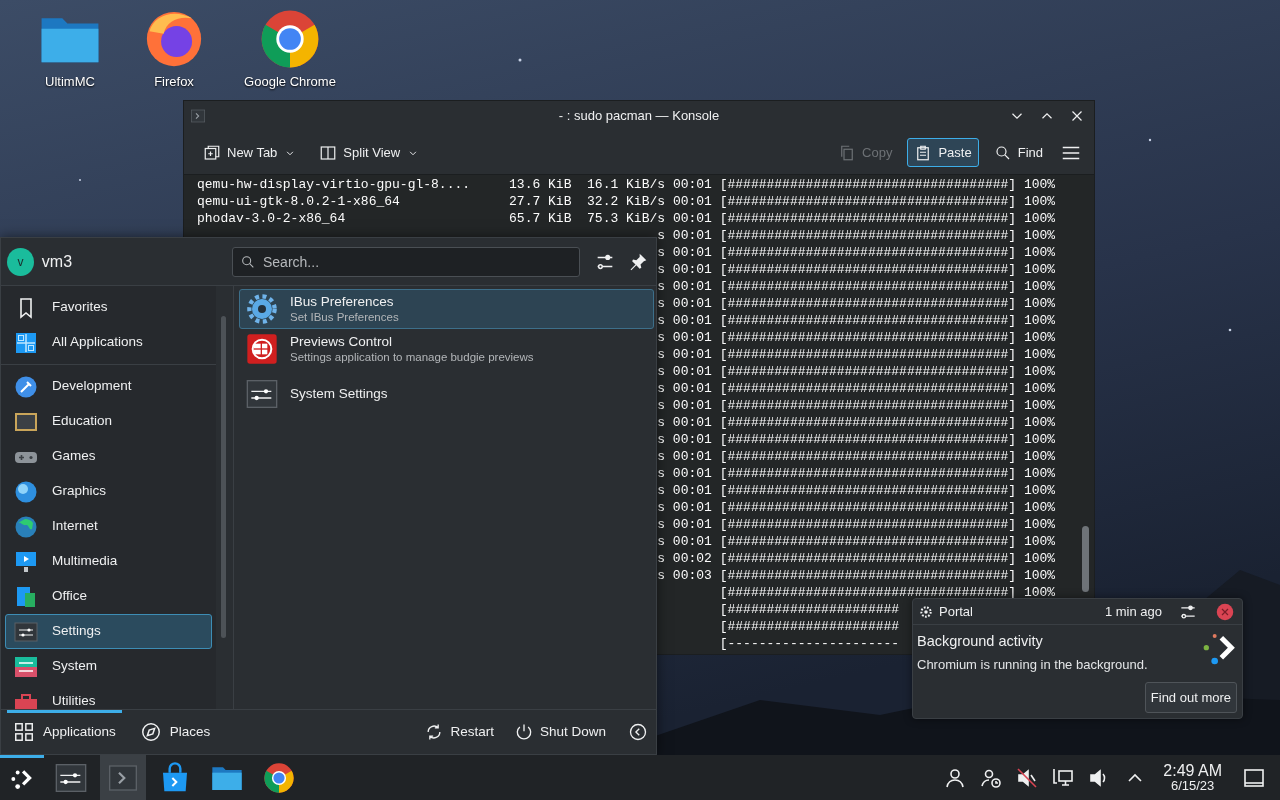 Image resolution: width=1280 pixels, height=800 pixels. I want to click on user-avatar: v, so click(20, 261).